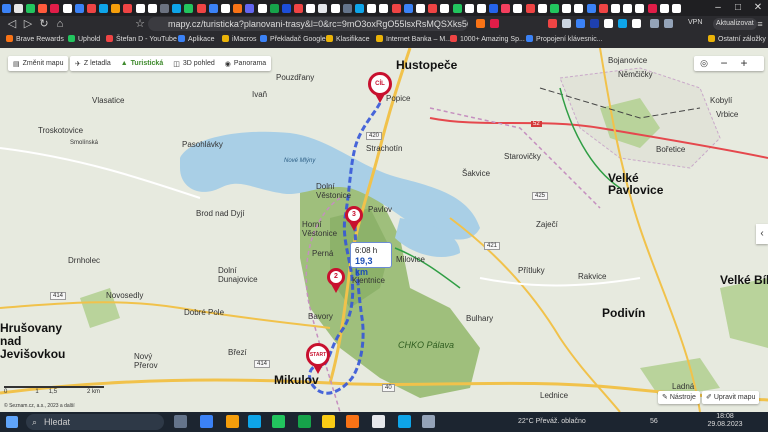  Describe the element at coordinates (380, 87) in the screenshot. I see `finish-pin: CÍL` at that location.